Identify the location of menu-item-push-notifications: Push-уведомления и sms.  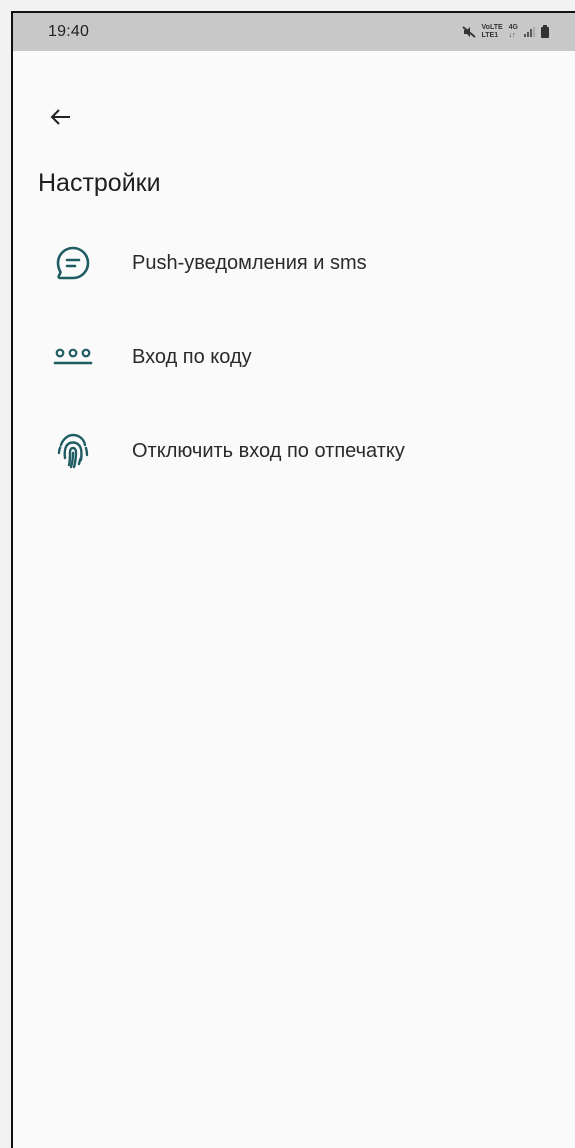
(294, 263).